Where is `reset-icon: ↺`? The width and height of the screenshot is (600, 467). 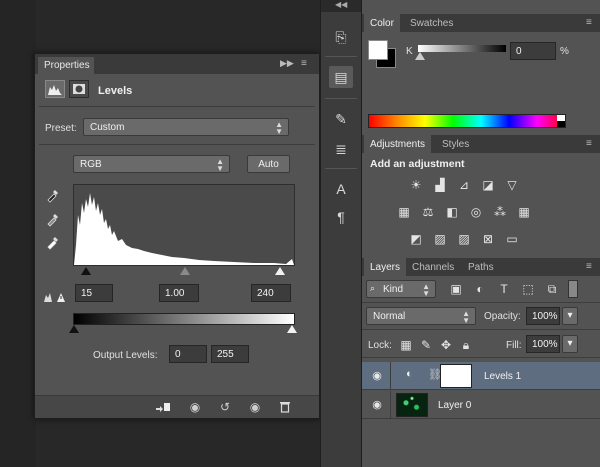
reset-icon: ↺ is located at coordinates (225, 407).